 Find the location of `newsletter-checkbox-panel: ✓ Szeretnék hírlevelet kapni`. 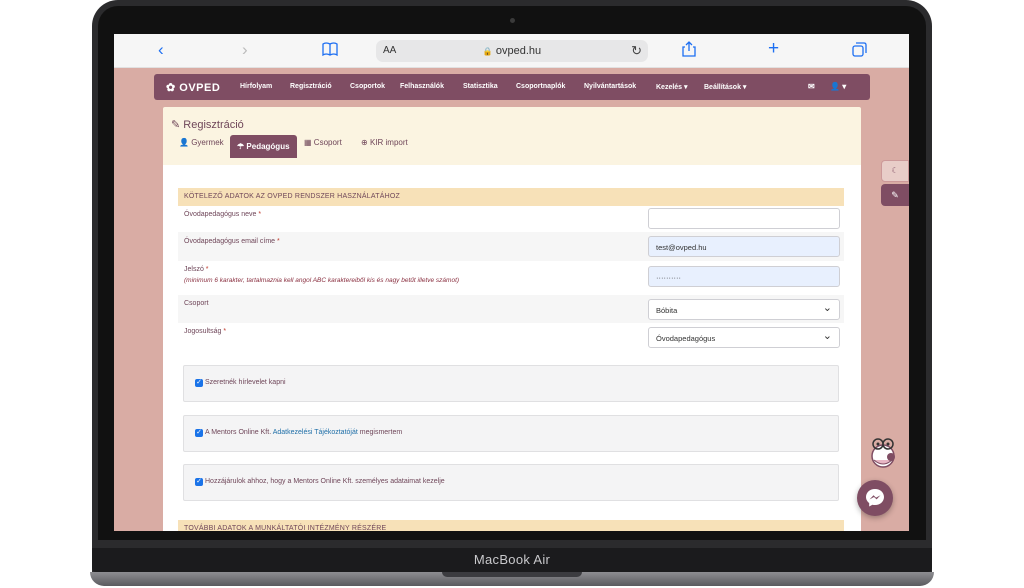

newsletter-checkbox-panel: ✓ Szeretnék hírlevelet kapni is located at coordinates (511, 383).